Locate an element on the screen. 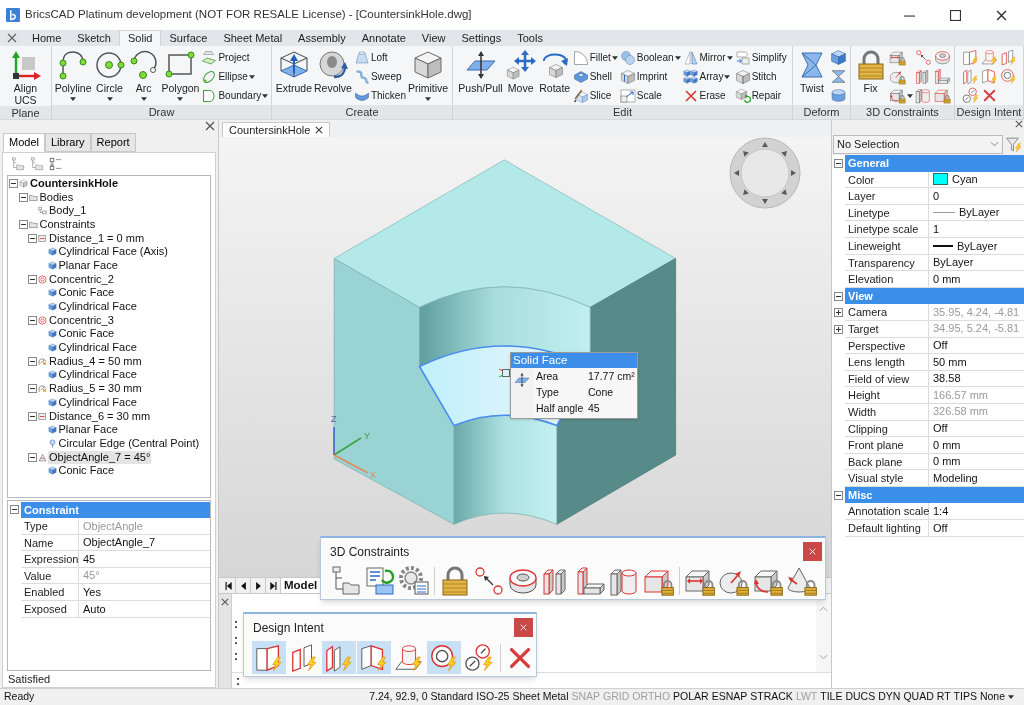 The image size is (1024, 705). status-field: Sheet Metal is located at coordinates (540, 697).